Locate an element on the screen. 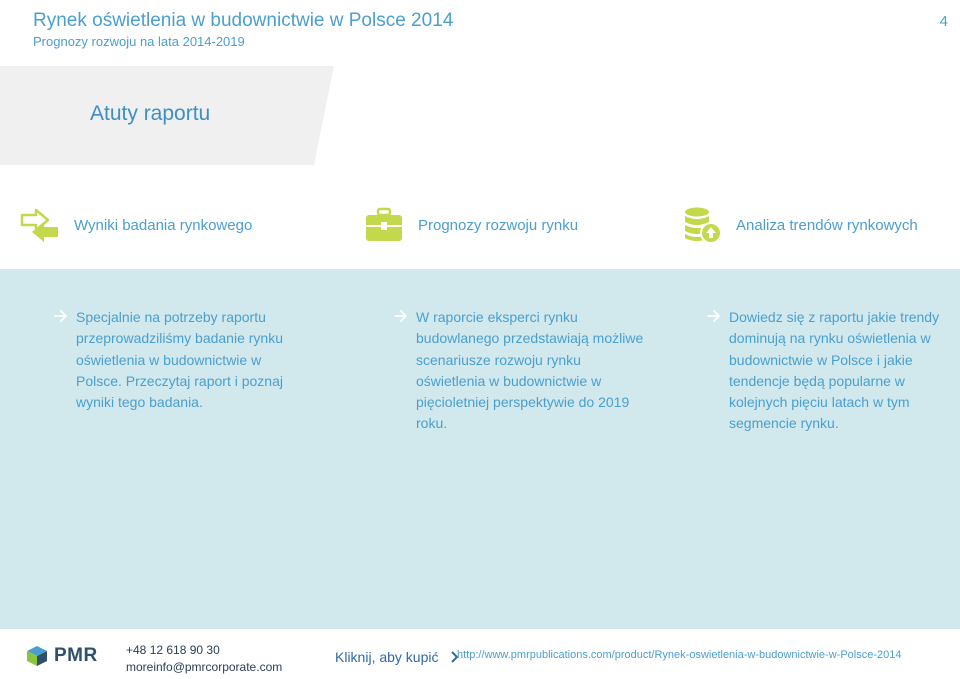 Image resolution: width=960 pixels, height=679 pixels. section-title: Atuty raportu is located at coordinates (150, 113).